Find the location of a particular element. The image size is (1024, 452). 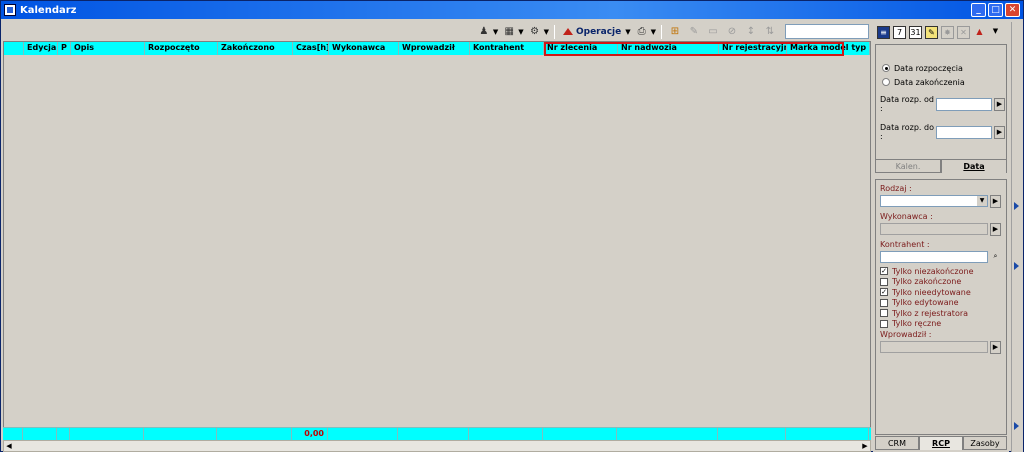

column-header-czas: Czas[h] is located at coordinates (311, 48).